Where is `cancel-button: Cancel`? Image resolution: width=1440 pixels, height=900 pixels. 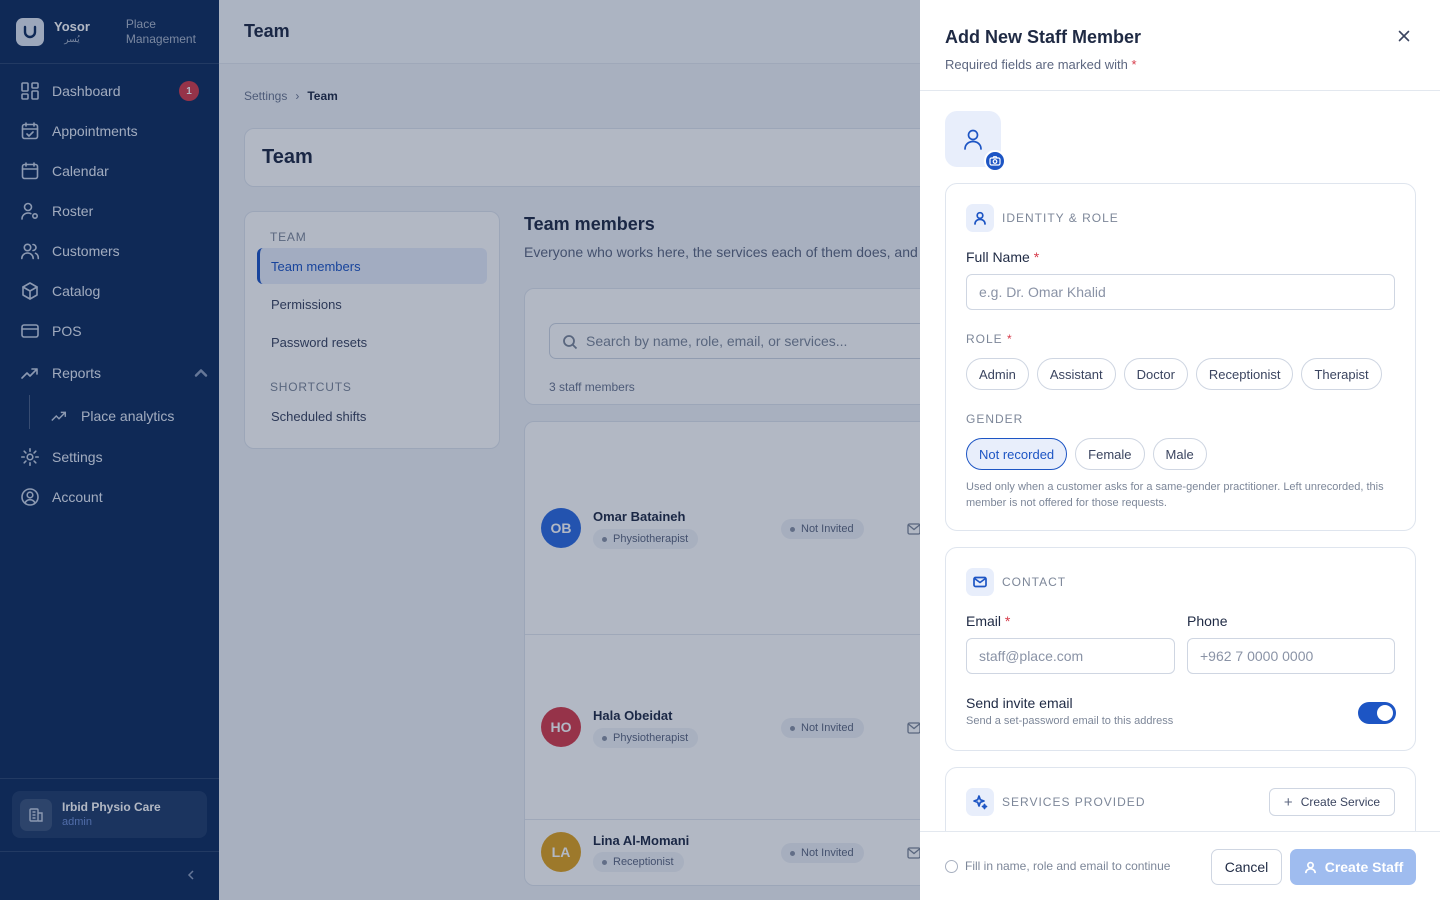 cancel-button: Cancel is located at coordinates (1246, 867).